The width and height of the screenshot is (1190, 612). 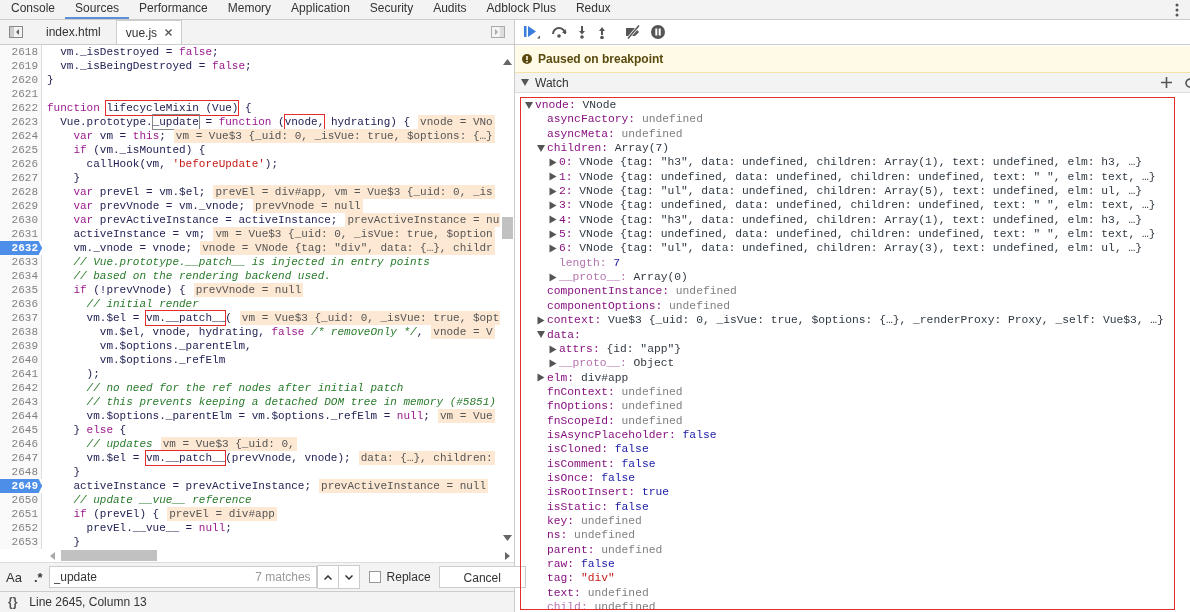 I want to click on line-number: 2627, so click(x=21, y=178).